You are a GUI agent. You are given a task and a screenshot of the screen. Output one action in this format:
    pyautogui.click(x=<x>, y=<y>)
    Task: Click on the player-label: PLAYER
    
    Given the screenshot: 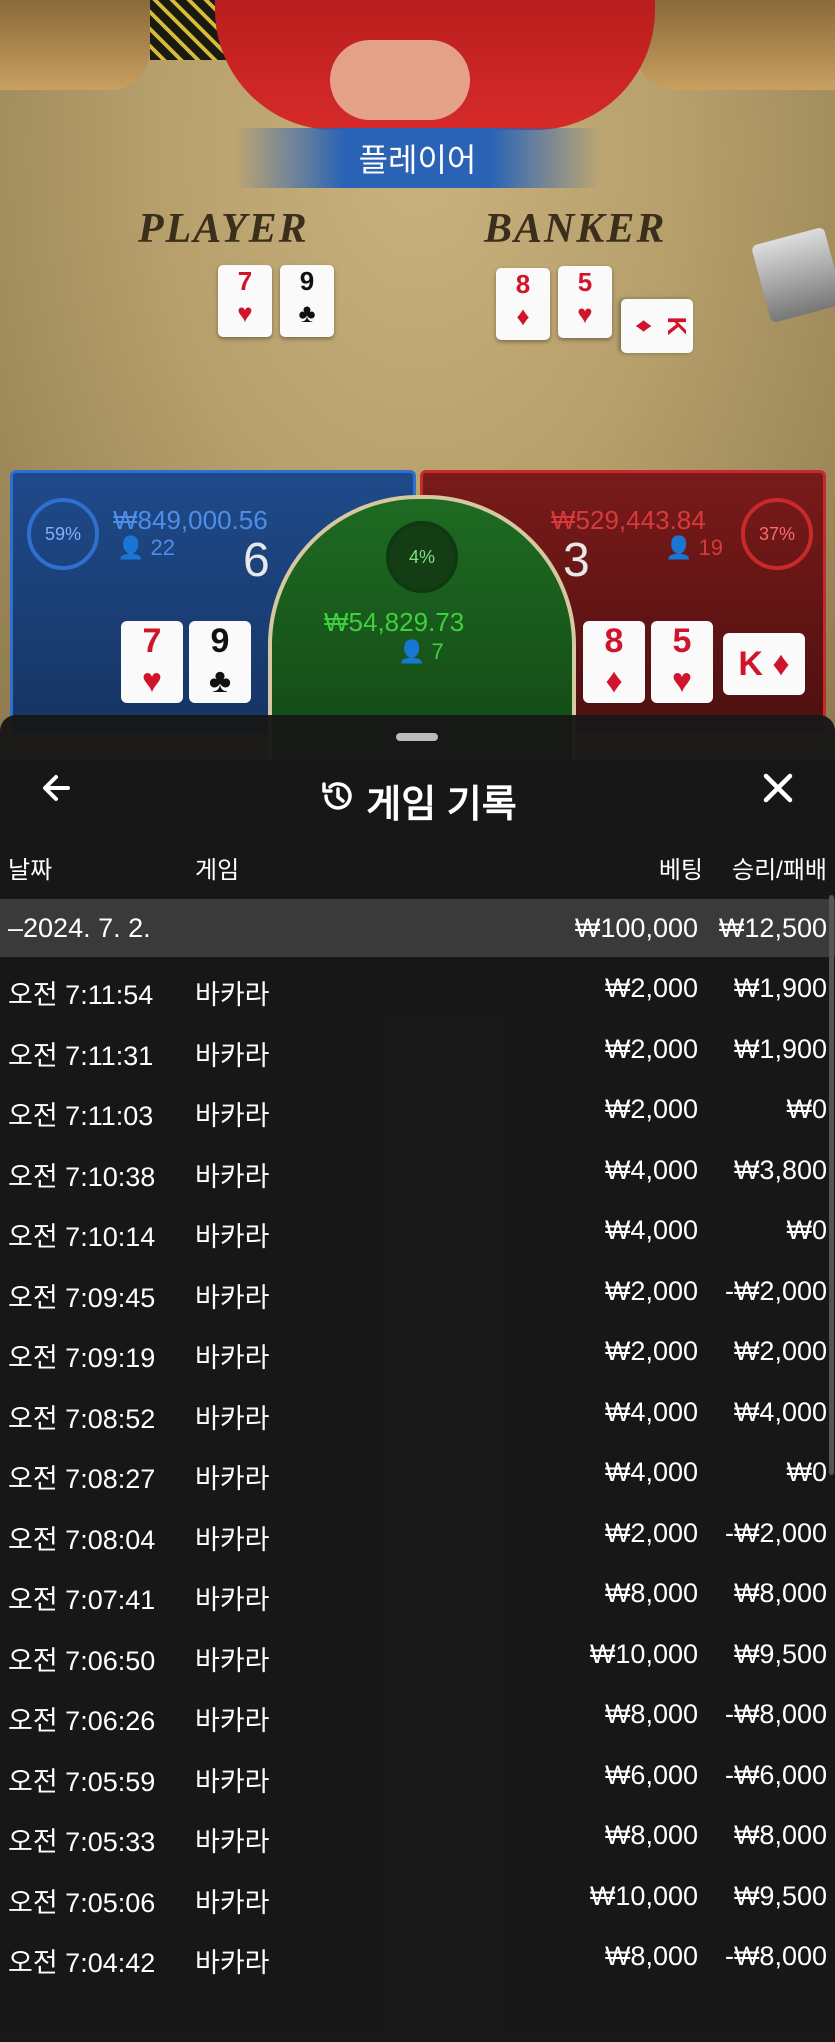 What is the action you would take?
    pyautogui.click(x=223, y=229)
    